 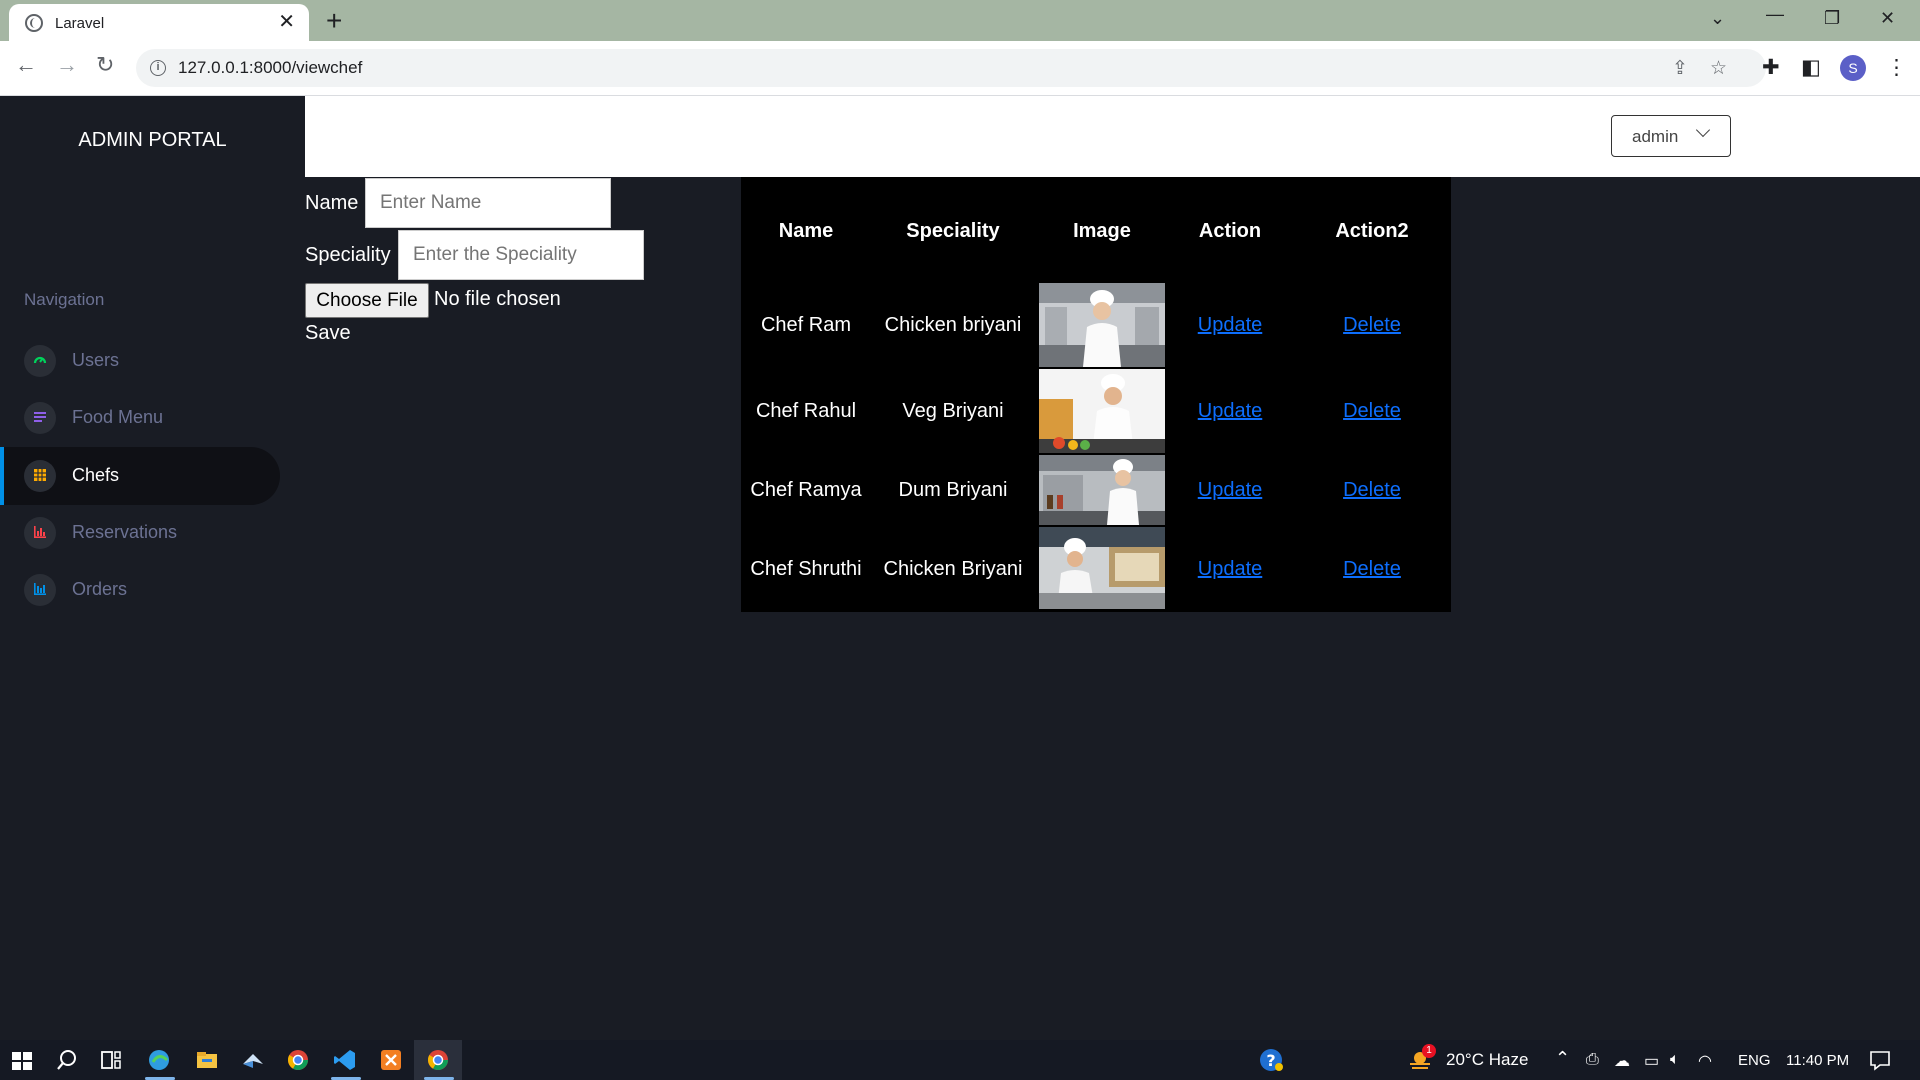 What do you see at coordinates (34, 23) in the screenshot?
I see `globe-icon` at bounding box center [34, 23].